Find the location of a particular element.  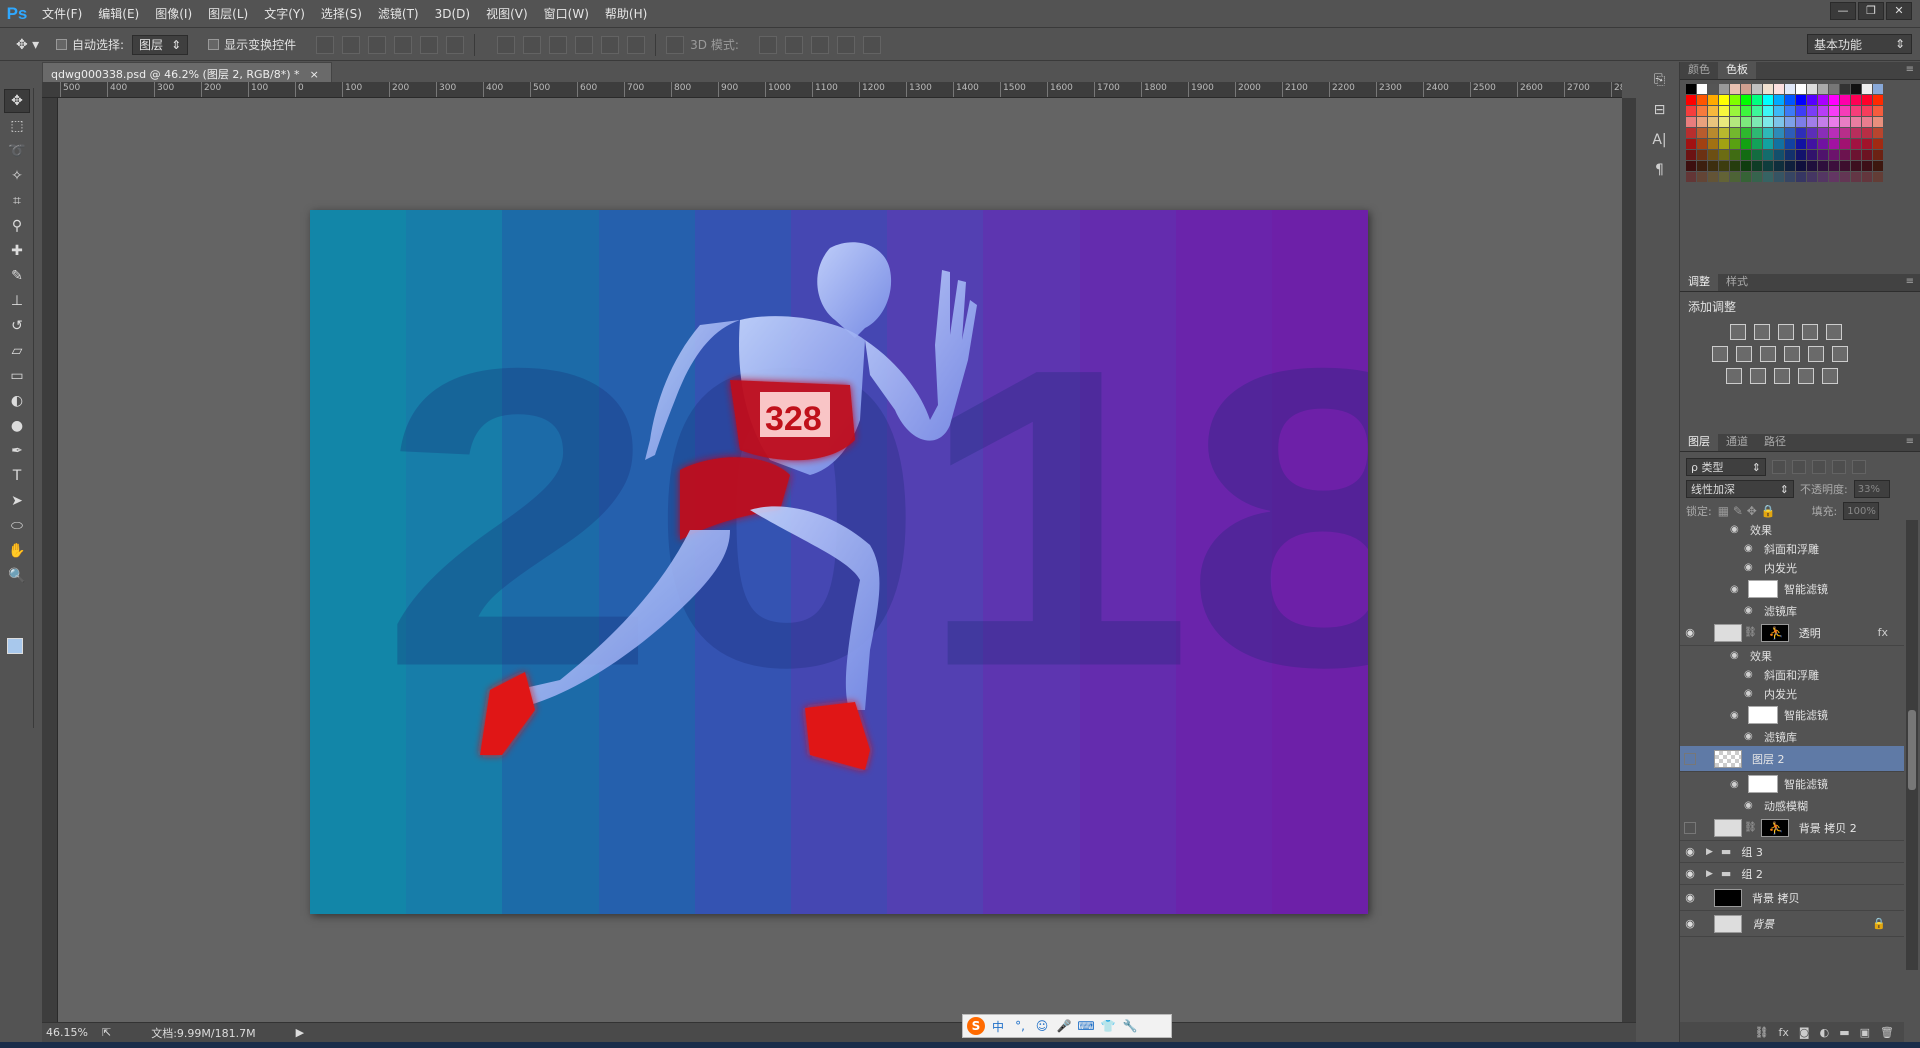

distribute-top-icon is located at coordinates (506, 44).